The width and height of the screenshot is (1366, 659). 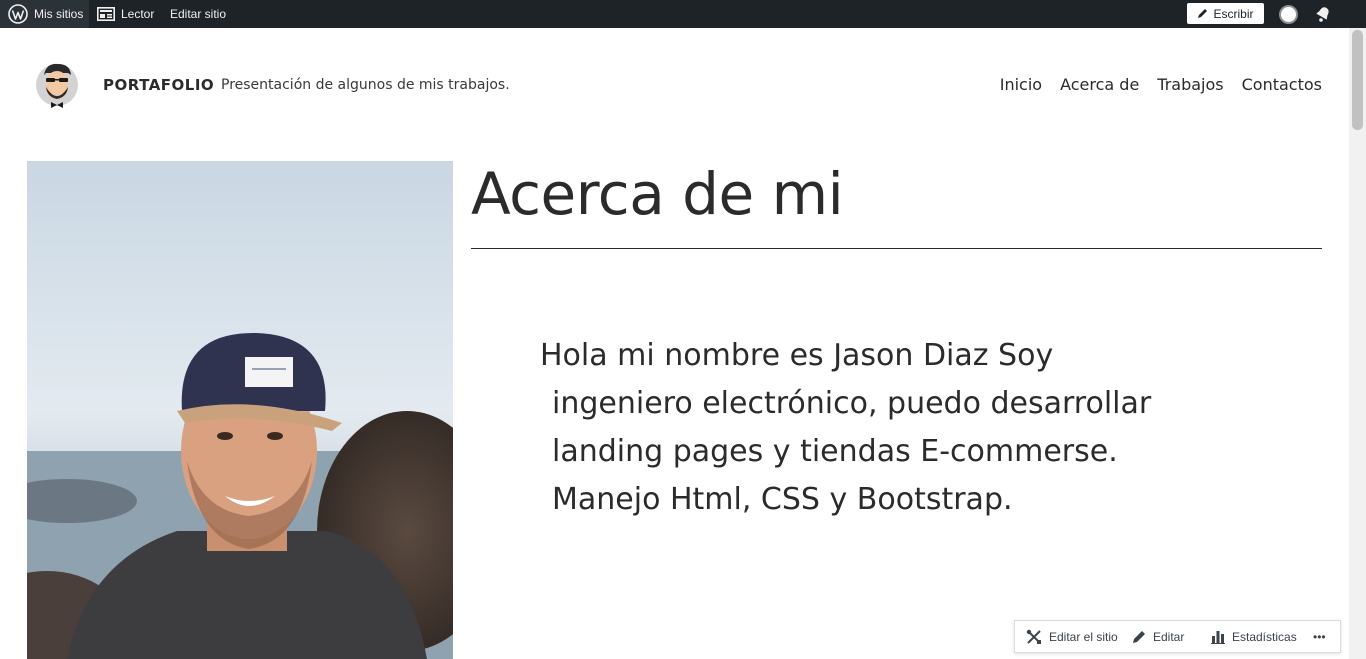 I want to click on edit-site-link: Editar sitio, so click(x=198, y=14).